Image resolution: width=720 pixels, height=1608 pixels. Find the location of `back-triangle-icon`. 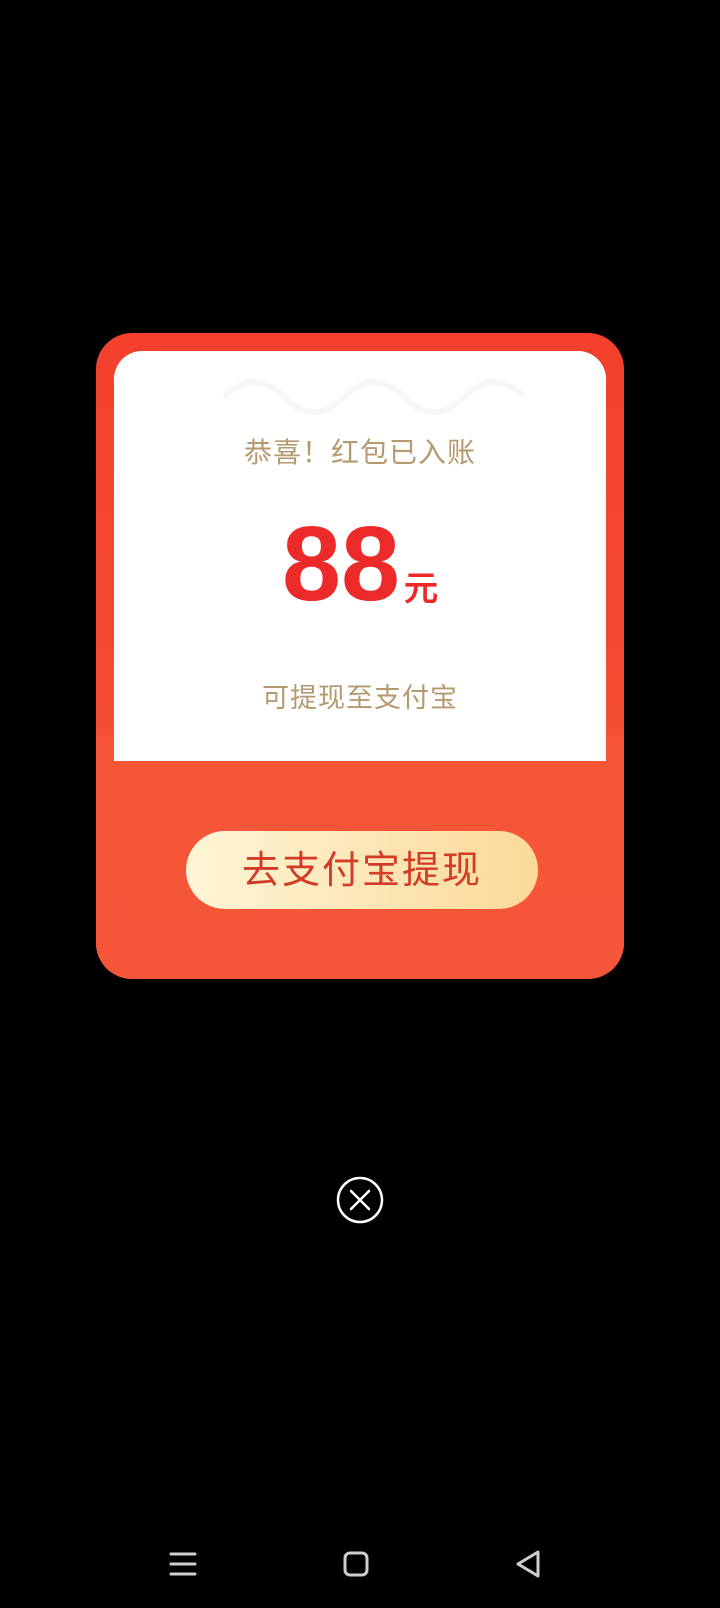

back-triangle-icon is located at coordinates (528, 1564).